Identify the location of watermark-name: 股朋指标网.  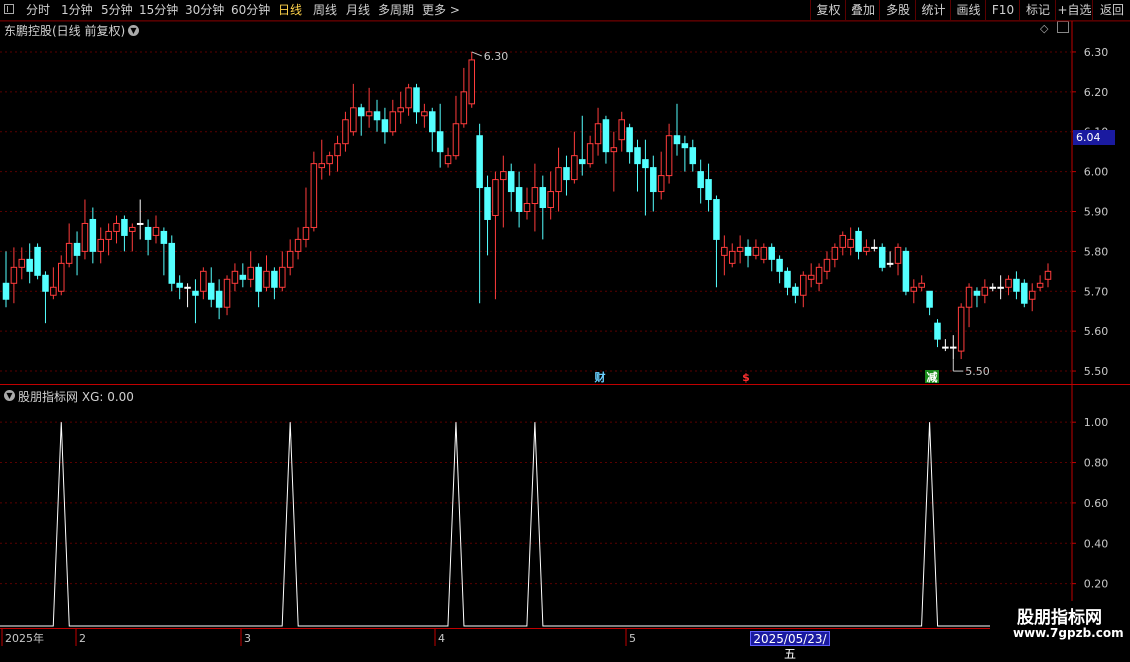
(1059, 618).